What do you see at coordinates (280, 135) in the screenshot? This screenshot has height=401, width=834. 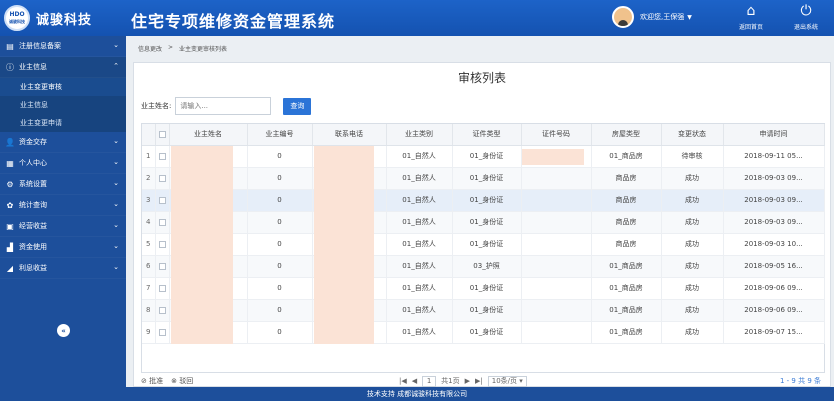 I see `header-owner-code: 业主编号` at bounding box center [280, 135].